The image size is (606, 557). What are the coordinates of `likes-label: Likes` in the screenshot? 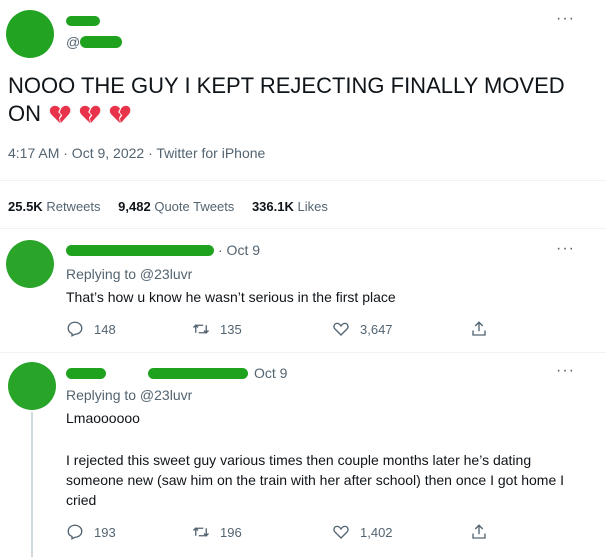 It's located at (312, 206).